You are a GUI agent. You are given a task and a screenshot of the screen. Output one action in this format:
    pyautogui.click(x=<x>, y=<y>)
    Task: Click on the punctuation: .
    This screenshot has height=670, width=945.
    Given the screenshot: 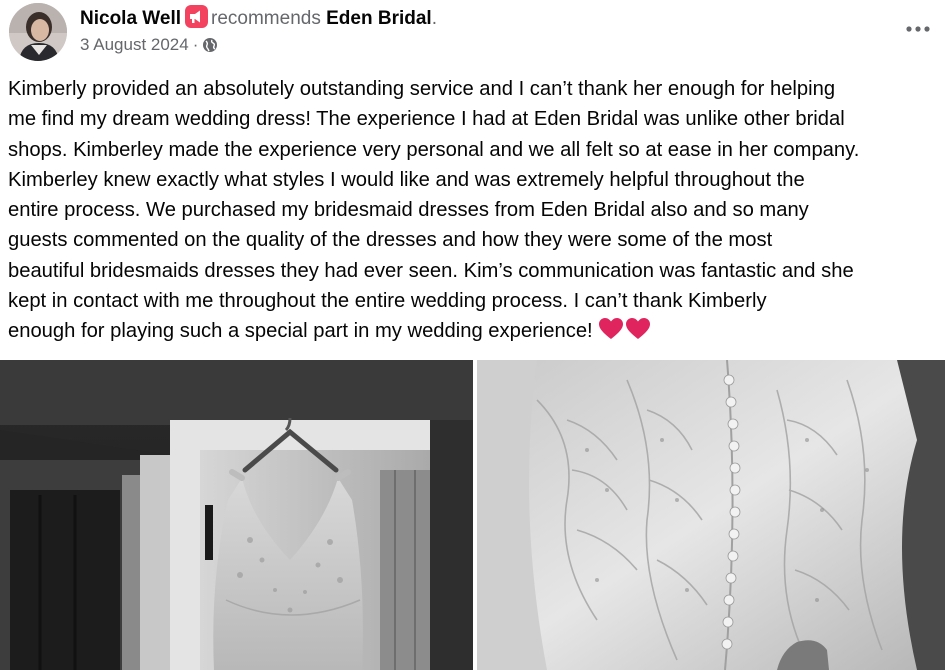 What is the action you would take?
    pyautogui.click(x=434, y=18)
    